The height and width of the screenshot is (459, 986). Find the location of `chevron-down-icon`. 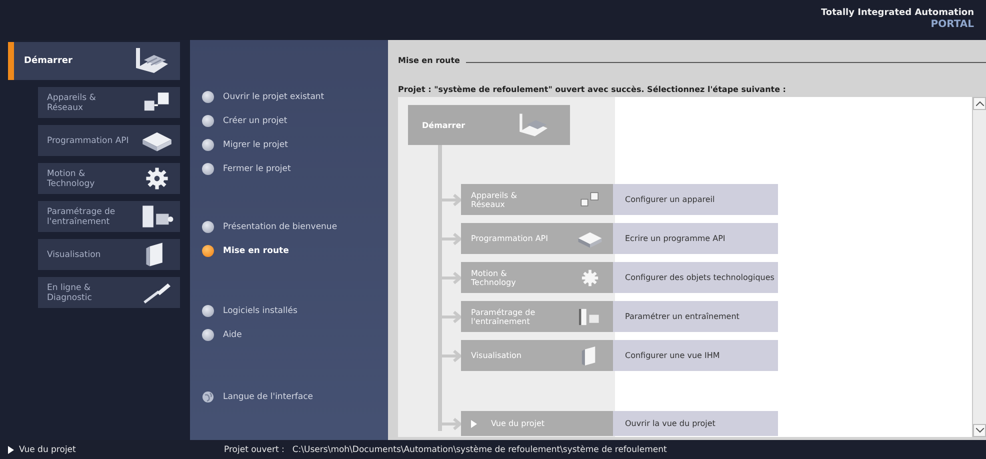

chevron-down-icon is located at coordinates (980, 430).